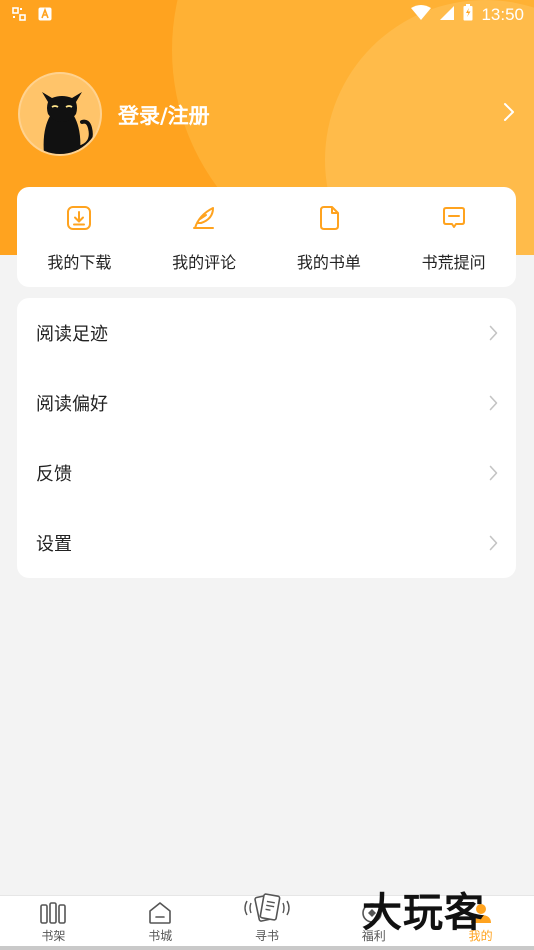  I want to click on bookshelf-icon, so click(53, 913).